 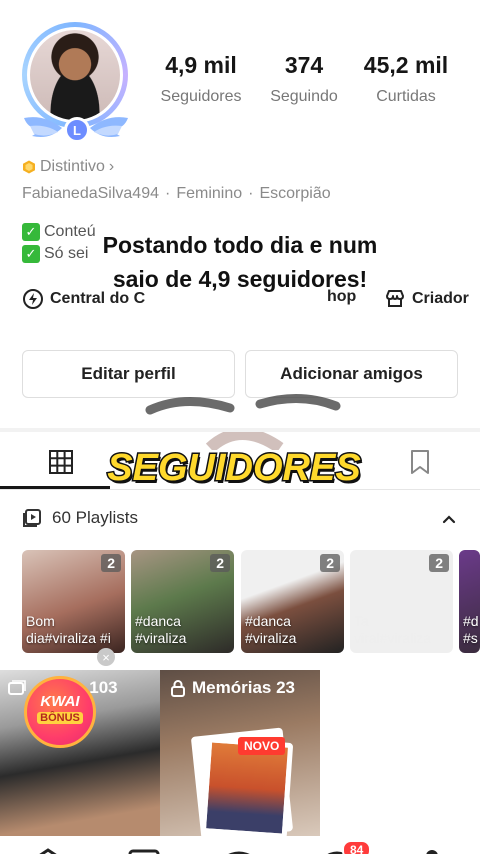 I want to click on playlist-card: #d #s, so click(x=469, y=601).